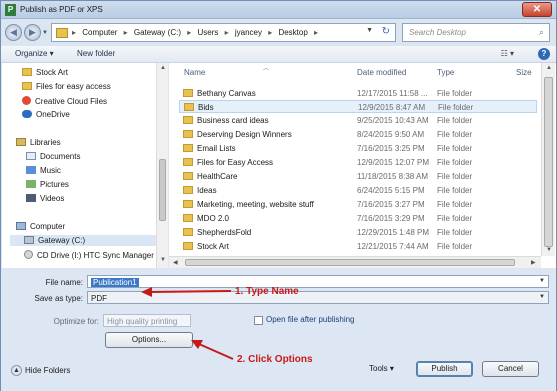 This screenshot has height=391, width=557. Describe the element at coordinates (358, 218) in the screenshot. I see `table-row: MDO 2.0 7/16/2015 3:29 PM File folder` at that location.